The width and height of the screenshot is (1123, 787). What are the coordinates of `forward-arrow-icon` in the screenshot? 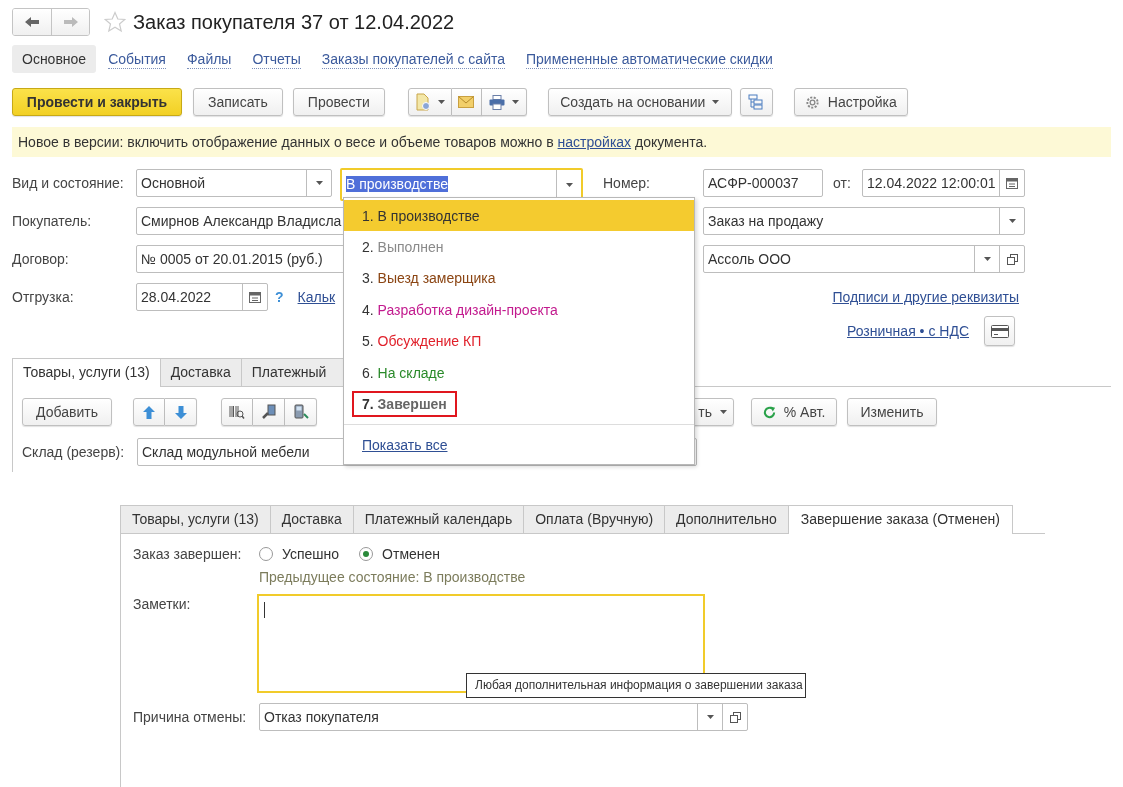 It's located at (70, 22).